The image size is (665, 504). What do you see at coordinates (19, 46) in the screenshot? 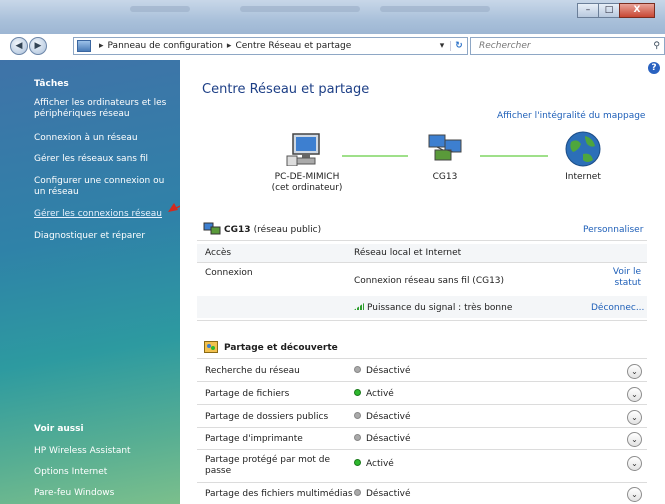
I see `back-button: ◀` at bounding box center [19, 46].